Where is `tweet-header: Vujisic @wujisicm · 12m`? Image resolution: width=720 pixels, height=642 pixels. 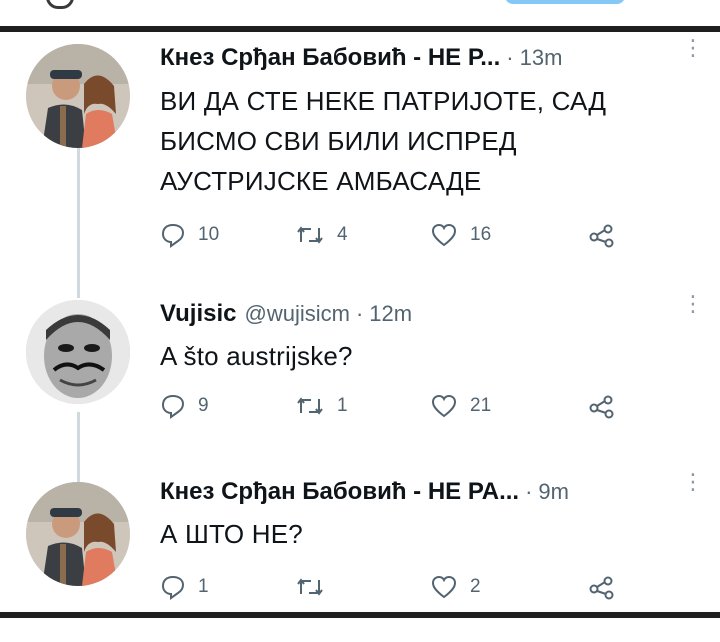 tweet-header: Vujisic @wujisicm · 12m is located at coordinates (286, 314).